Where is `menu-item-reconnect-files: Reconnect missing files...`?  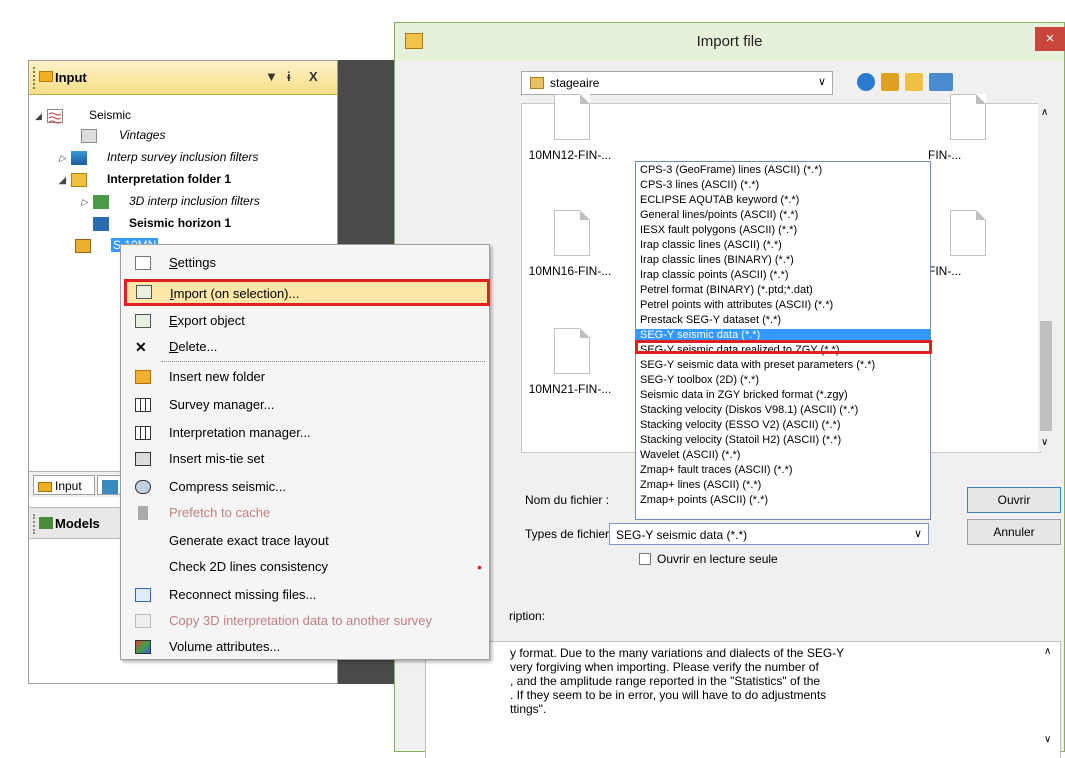
menu-item-reconnect-files: Reconnect missing files... is located at coordinates (305, 595).